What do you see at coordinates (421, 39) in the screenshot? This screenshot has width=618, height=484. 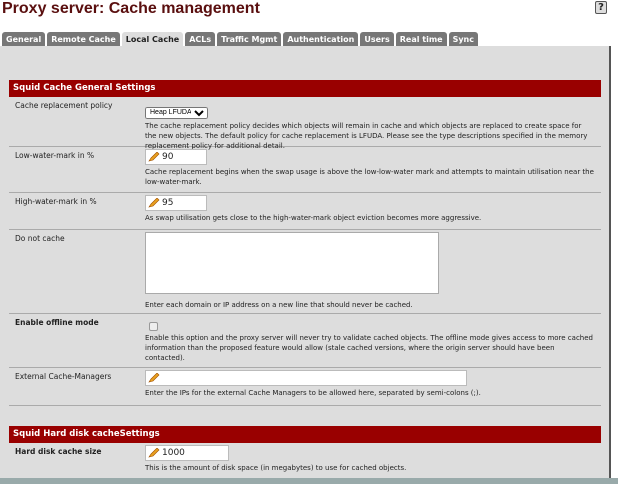 I see `tab-real-time: Real time` at bounding box center [421, 39].